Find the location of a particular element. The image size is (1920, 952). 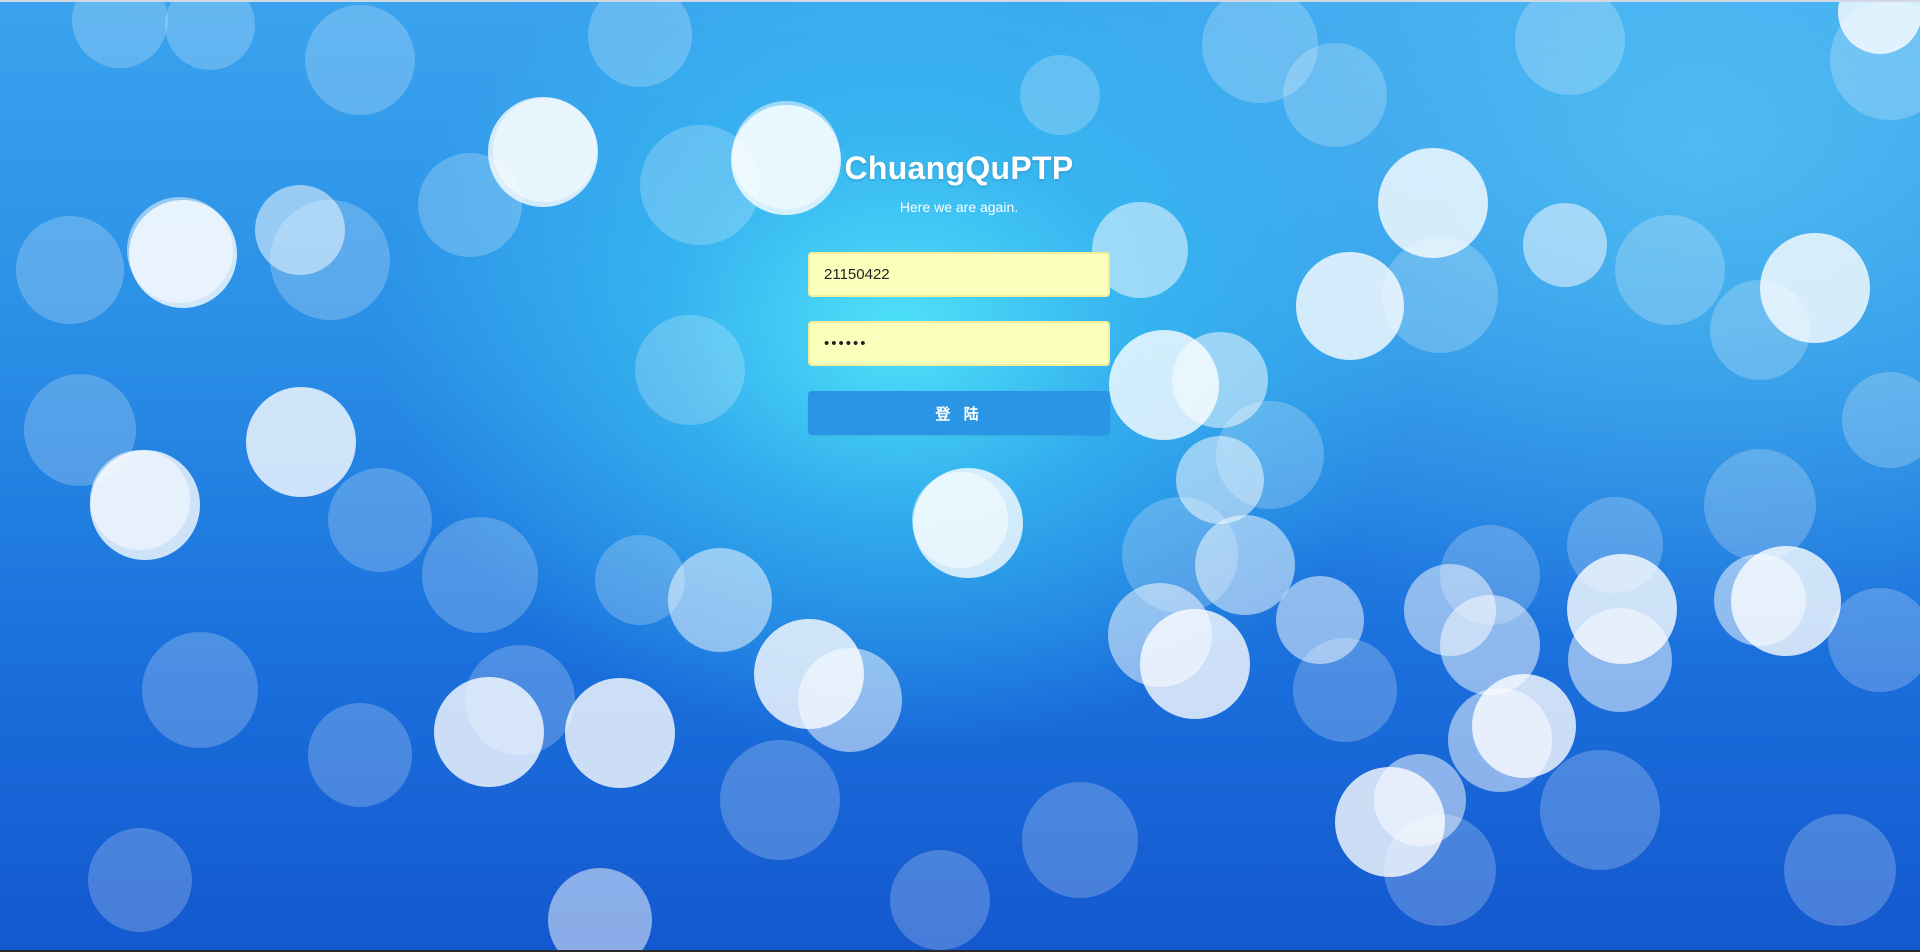

top-border is located at coordinates (960, 1).